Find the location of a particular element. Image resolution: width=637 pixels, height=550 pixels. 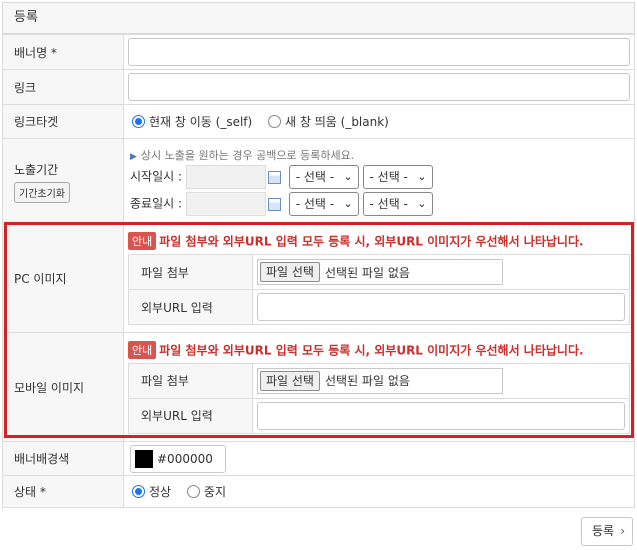

status-stopped-radio is located at coordinates (193, 491).